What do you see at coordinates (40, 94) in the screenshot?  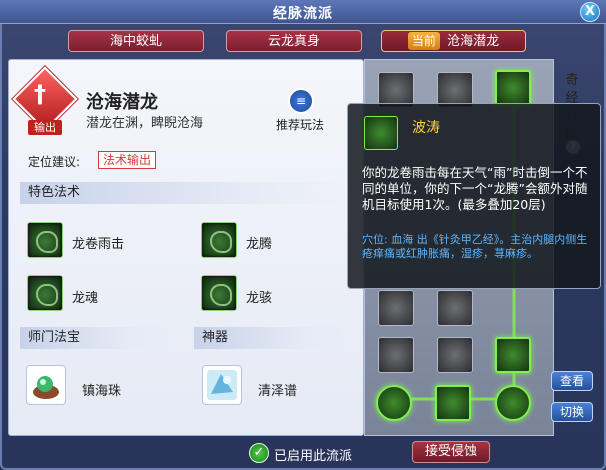 I see `sword-icon: †` at bounding box center [40, 94].